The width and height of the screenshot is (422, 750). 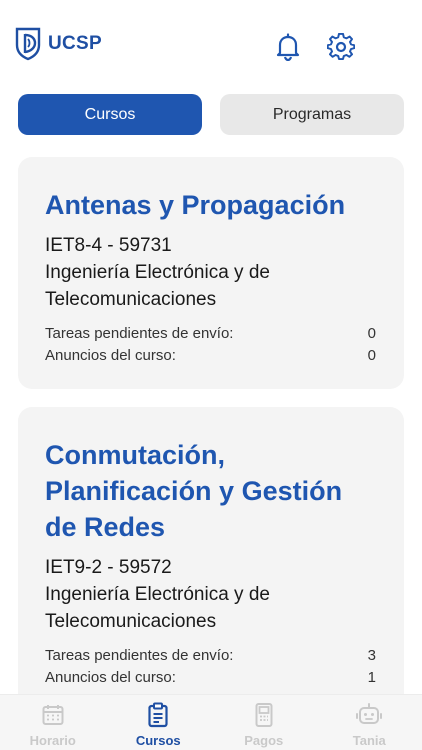 I want to click on view-tabs: Cursos Programas, so click(x=211, y=114).